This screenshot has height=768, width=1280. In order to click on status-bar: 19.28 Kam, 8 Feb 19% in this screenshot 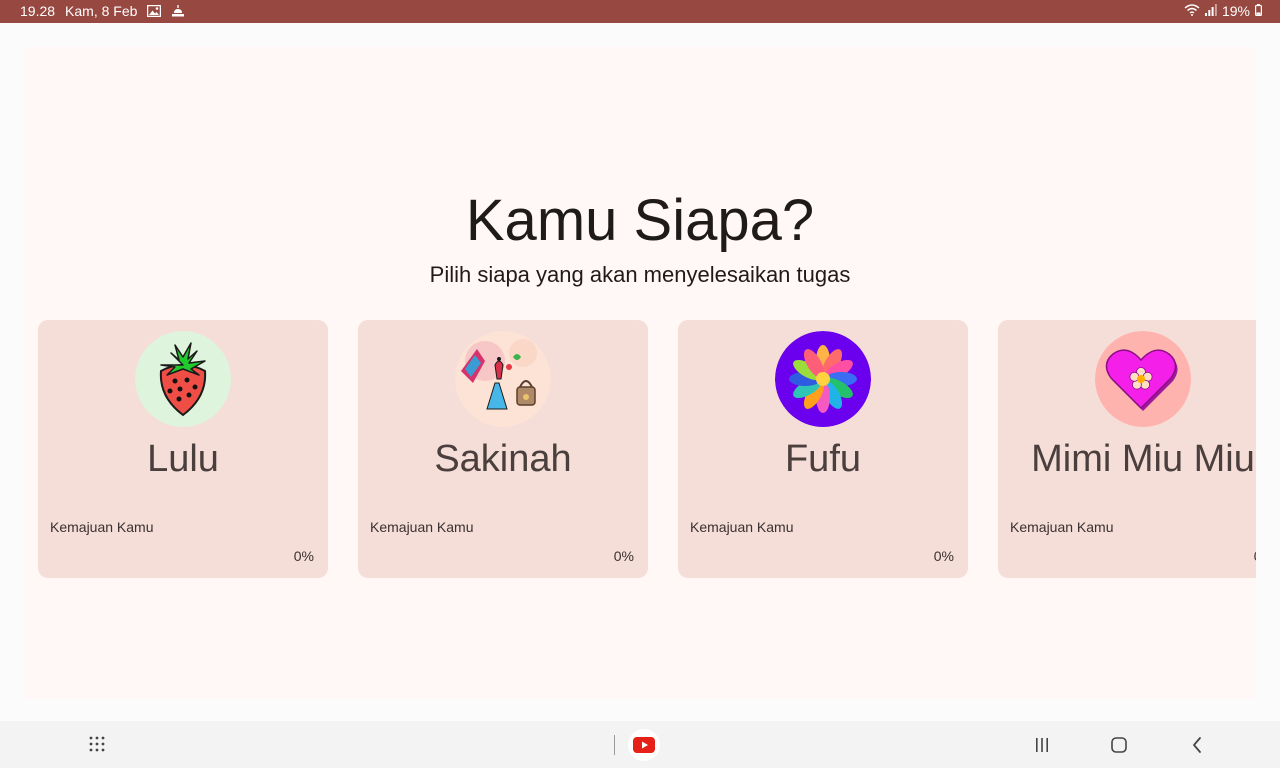, I will do `click(640, 11)`.